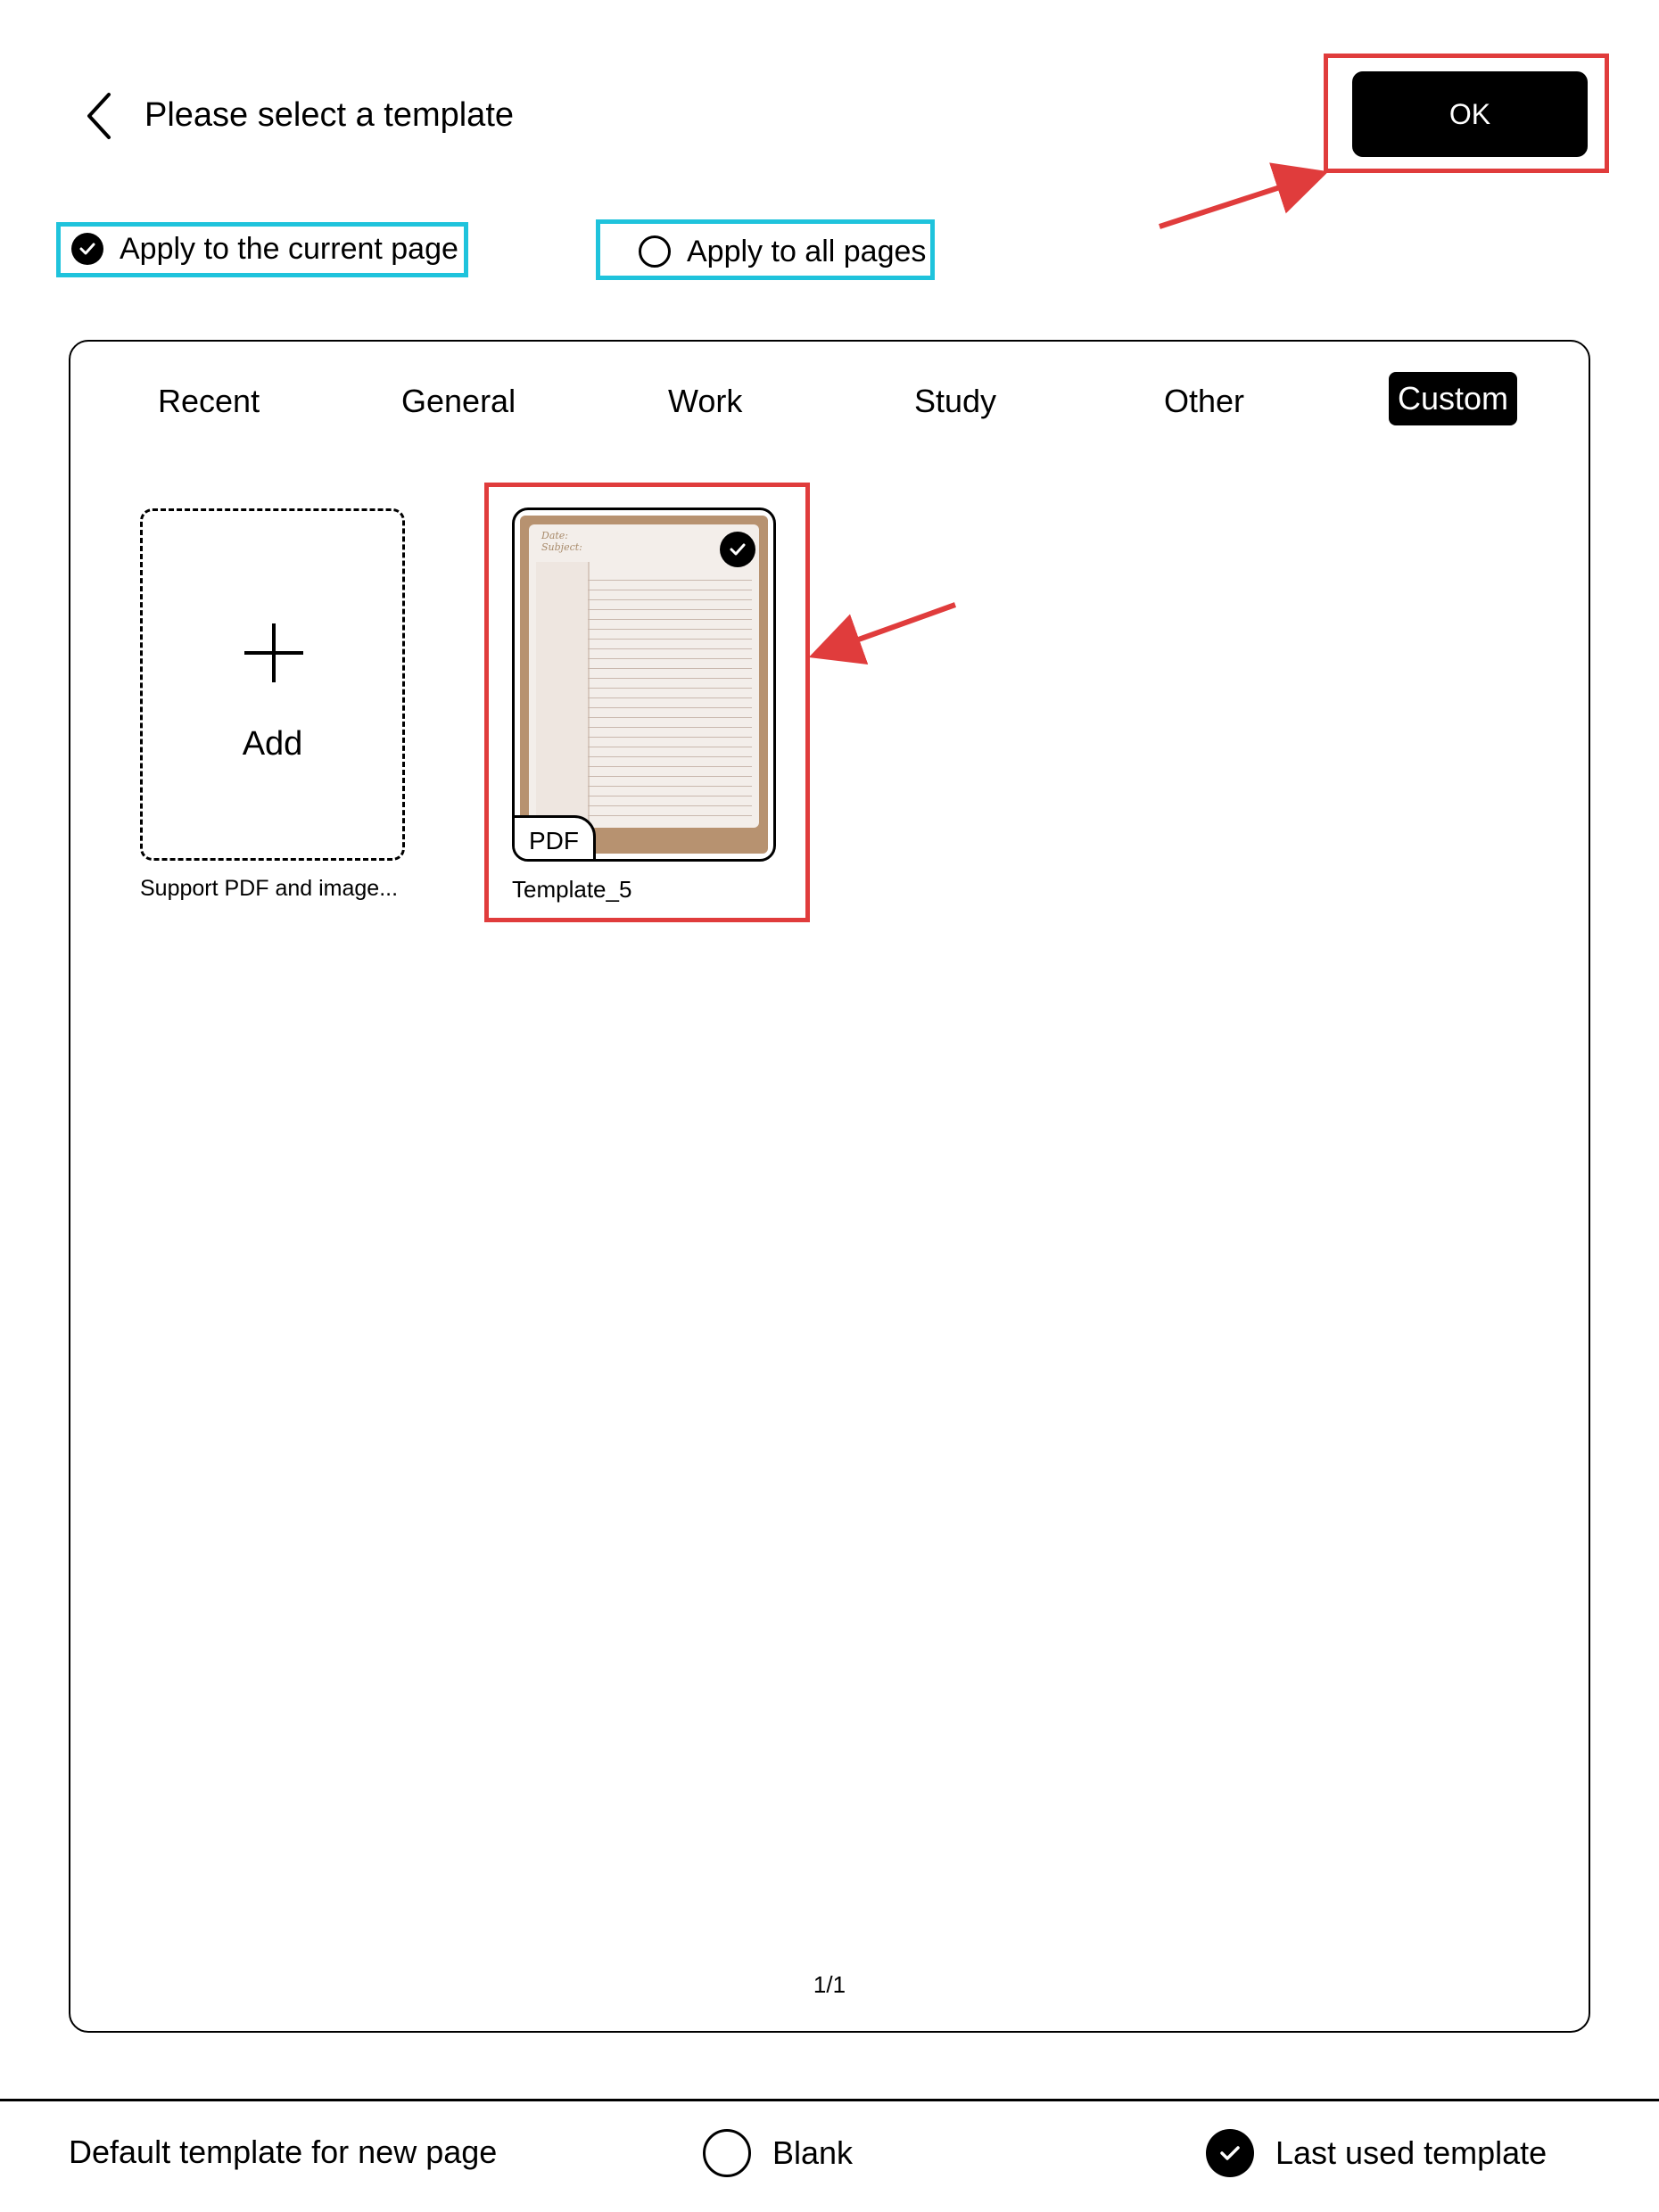  Describe the element at coordinates (284, 2152) in the screenshot. I see `default-template-label: Default template for new page` at that location.